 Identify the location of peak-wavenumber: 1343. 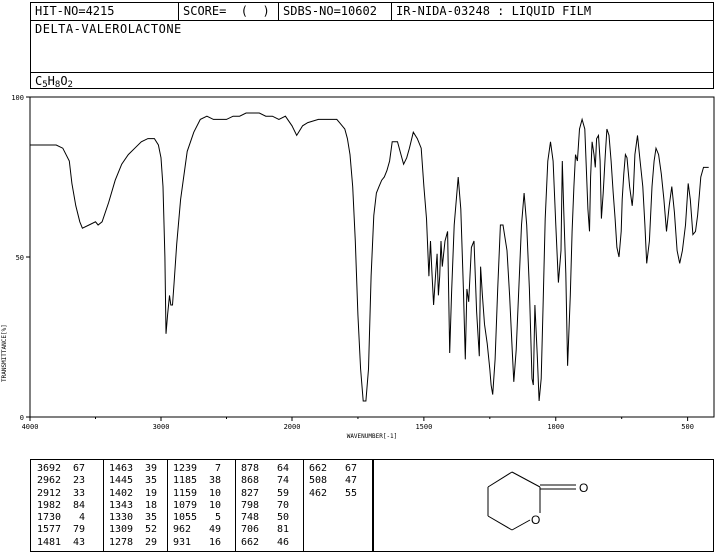
(121, 505).